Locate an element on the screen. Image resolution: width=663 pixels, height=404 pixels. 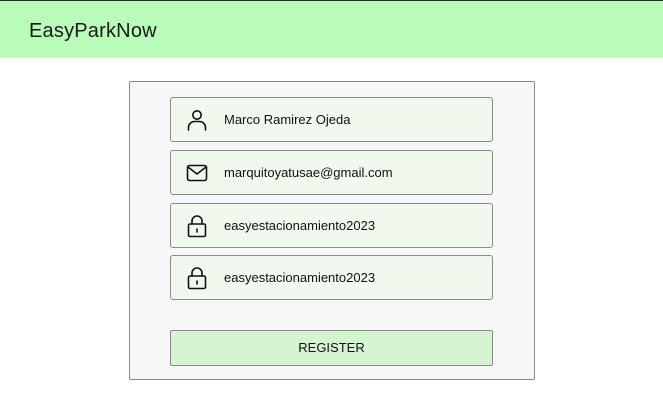
confirm-password-value: easyestacionamiento2023 is located at coordinates (300, 277).